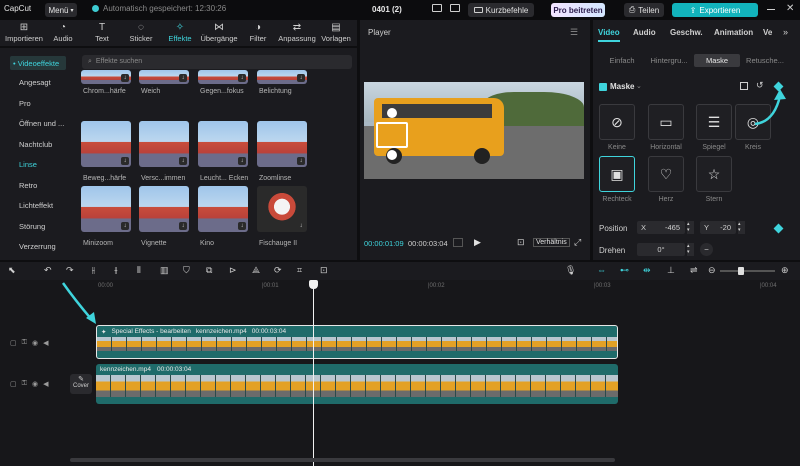  What do you see at coordinates (694, 270) in the screenshot?
I see `align-icon: ⇌` at bounding box center [694, 270].